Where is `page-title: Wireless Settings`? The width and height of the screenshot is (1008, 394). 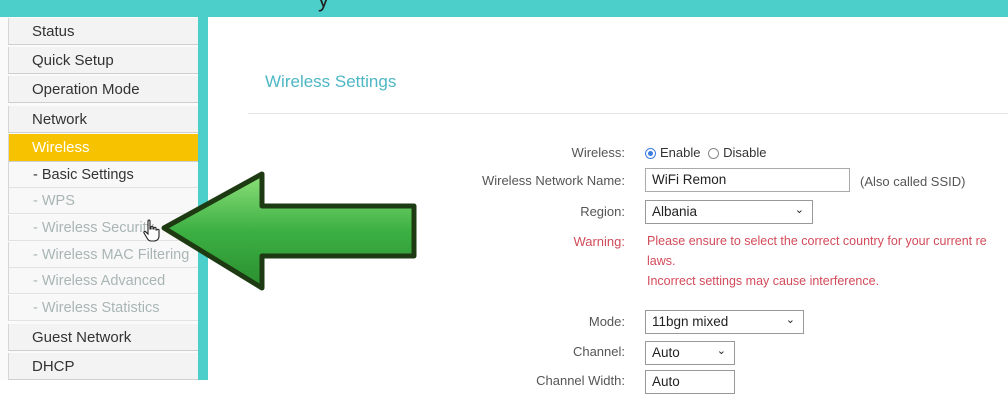
page-title: Wireless Settings is located at coordinates (331, 81).